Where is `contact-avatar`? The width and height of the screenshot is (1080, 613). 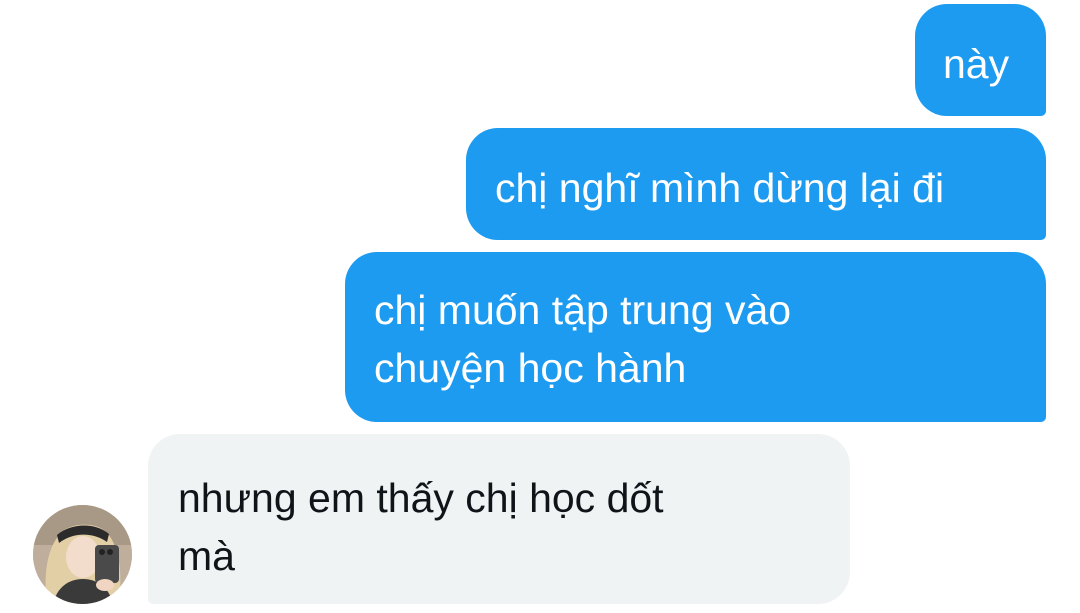 contact-avatar is located at coordinates (82, 554).